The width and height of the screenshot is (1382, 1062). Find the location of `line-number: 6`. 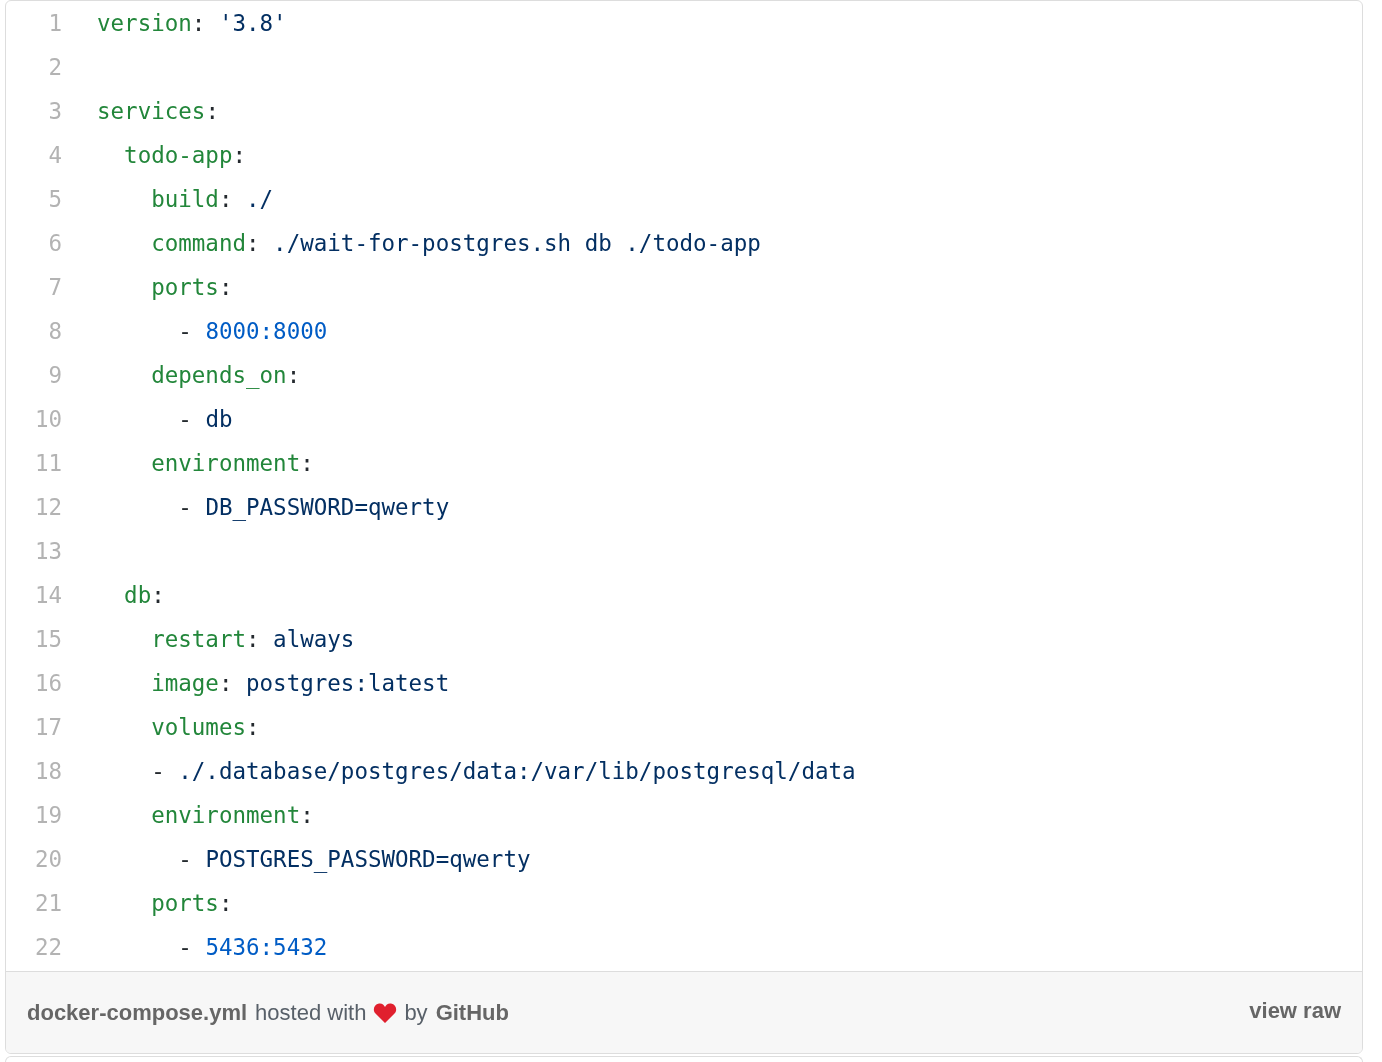

line-number: 6 is located at coordinates (54, 244).